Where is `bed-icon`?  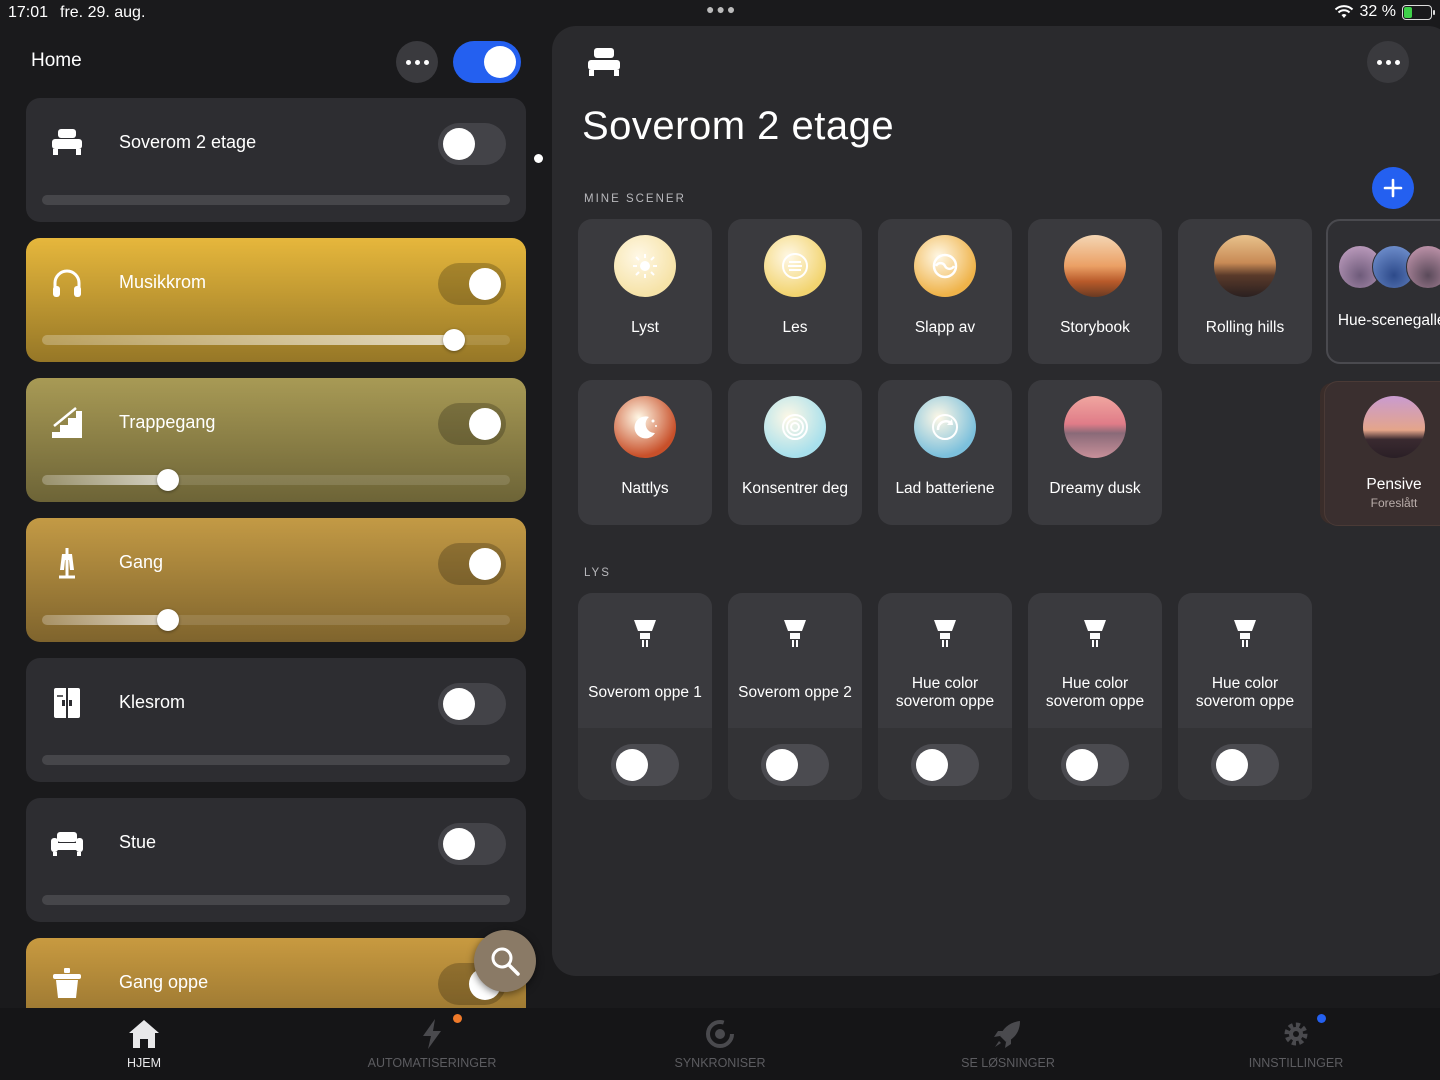
bed-icon is located at coordinates (604, 62).